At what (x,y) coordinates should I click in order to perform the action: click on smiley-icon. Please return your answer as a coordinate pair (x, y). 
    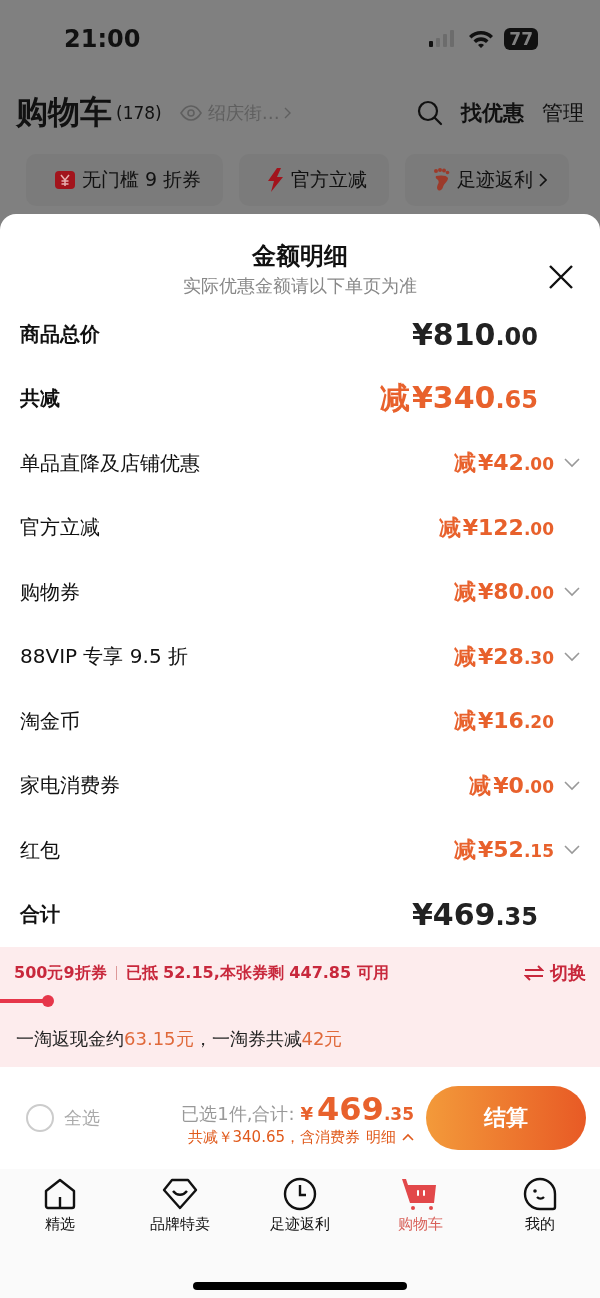
    Looking at the image, I should click on (540, 1194).